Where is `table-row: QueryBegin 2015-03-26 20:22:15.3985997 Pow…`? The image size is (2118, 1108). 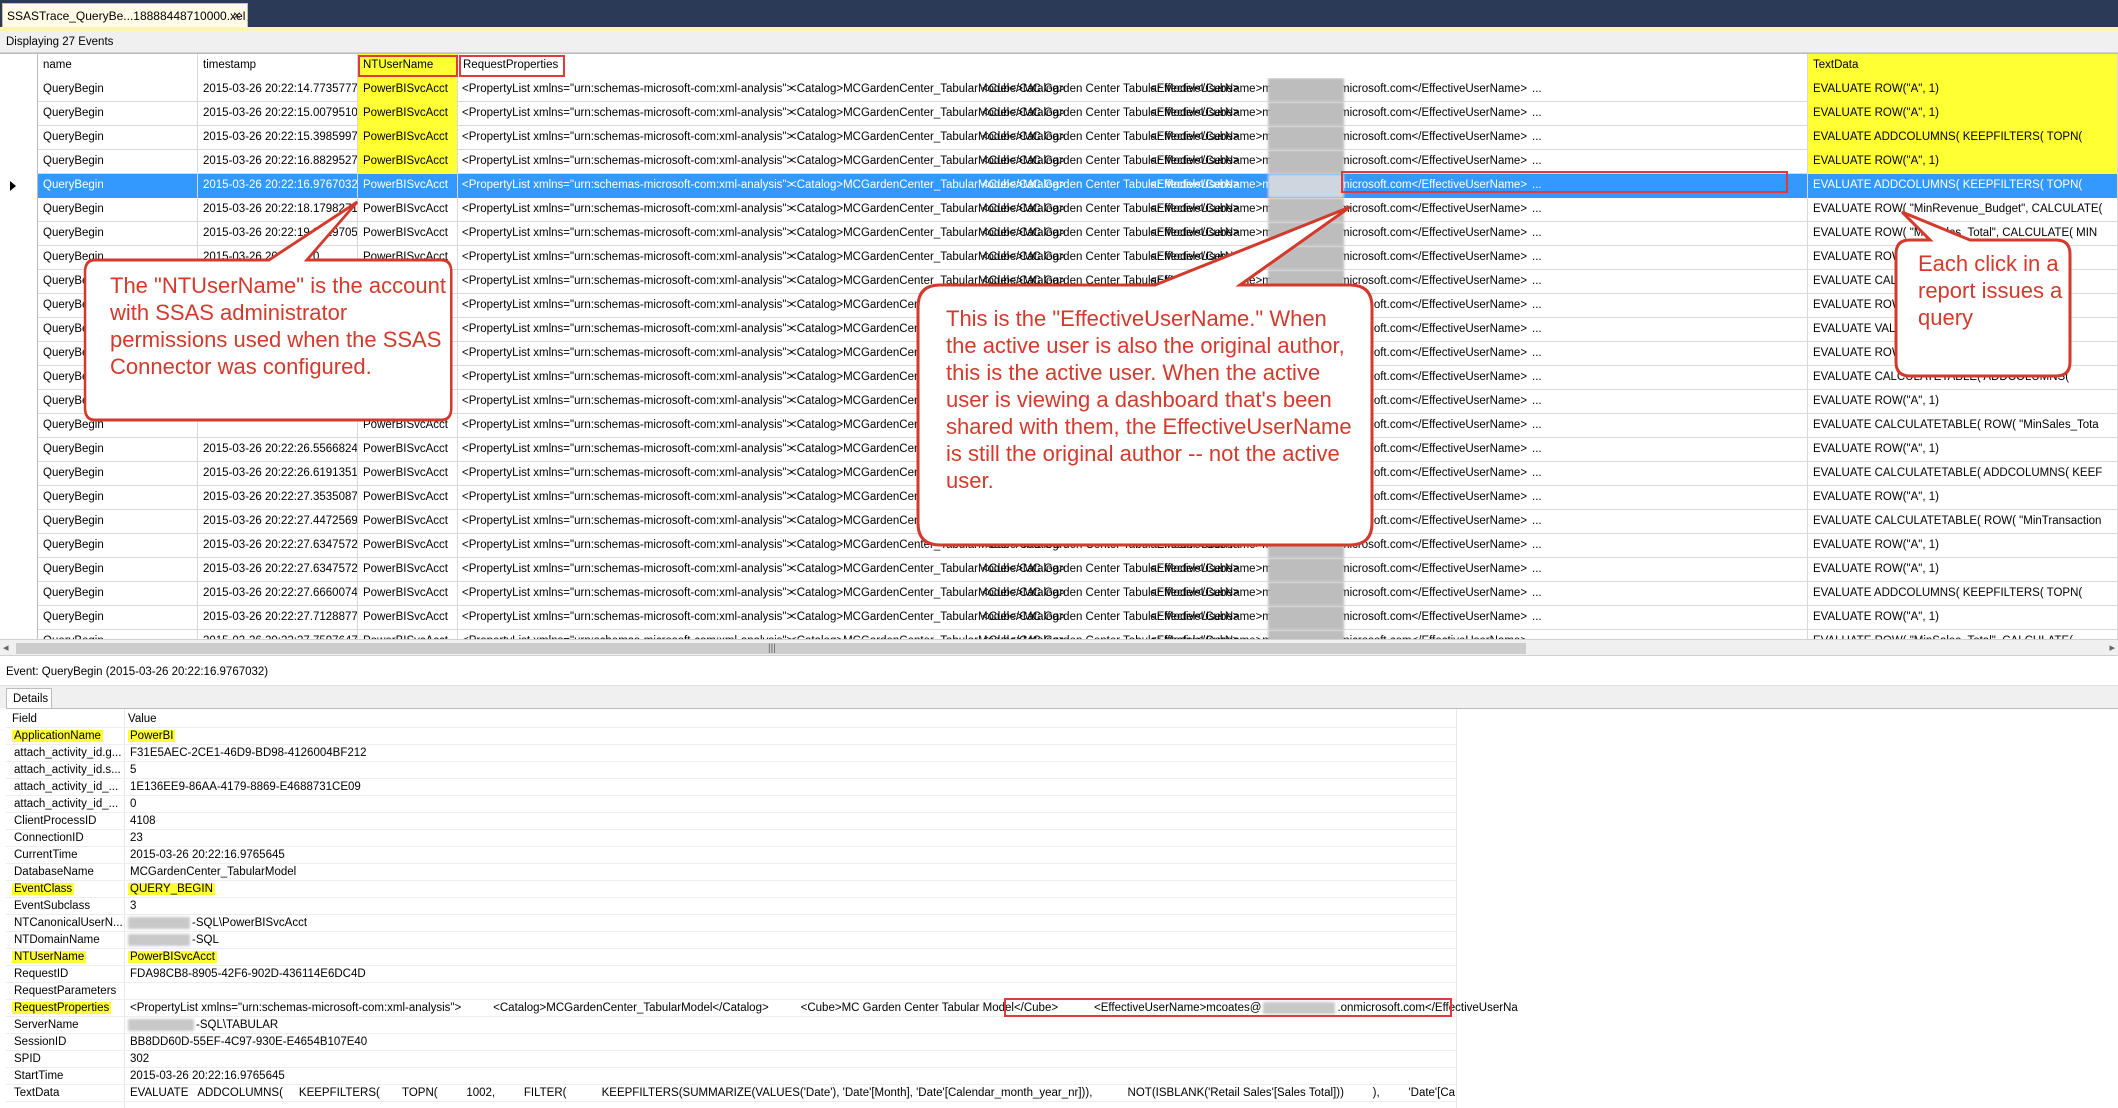
table-row: QueryBegin 2015-03-26 20:22:15.3985997 Pow… is located at coordinates (1059, 138).